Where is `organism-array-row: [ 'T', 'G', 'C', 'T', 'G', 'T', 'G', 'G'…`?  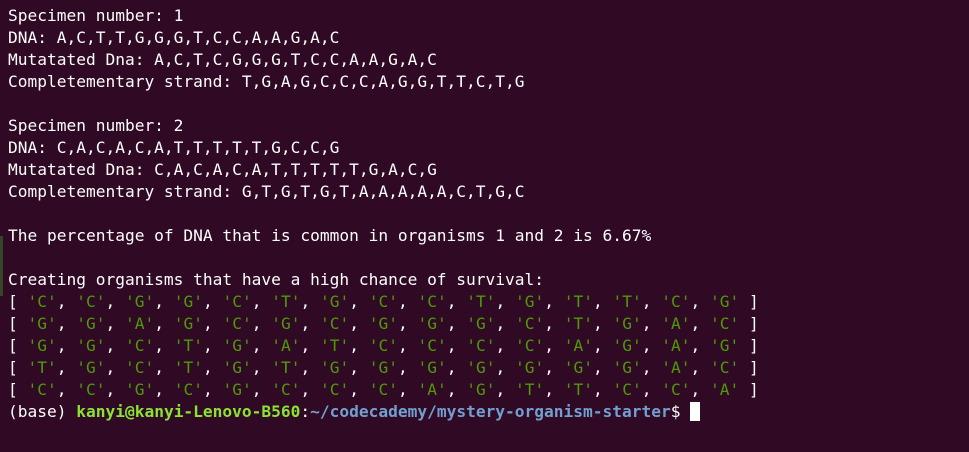 organism-array-row: [ 'T', 'G', 'C', 'T', 'G', 'T', 'G', 'G'… is located at coordinates (383, 367).